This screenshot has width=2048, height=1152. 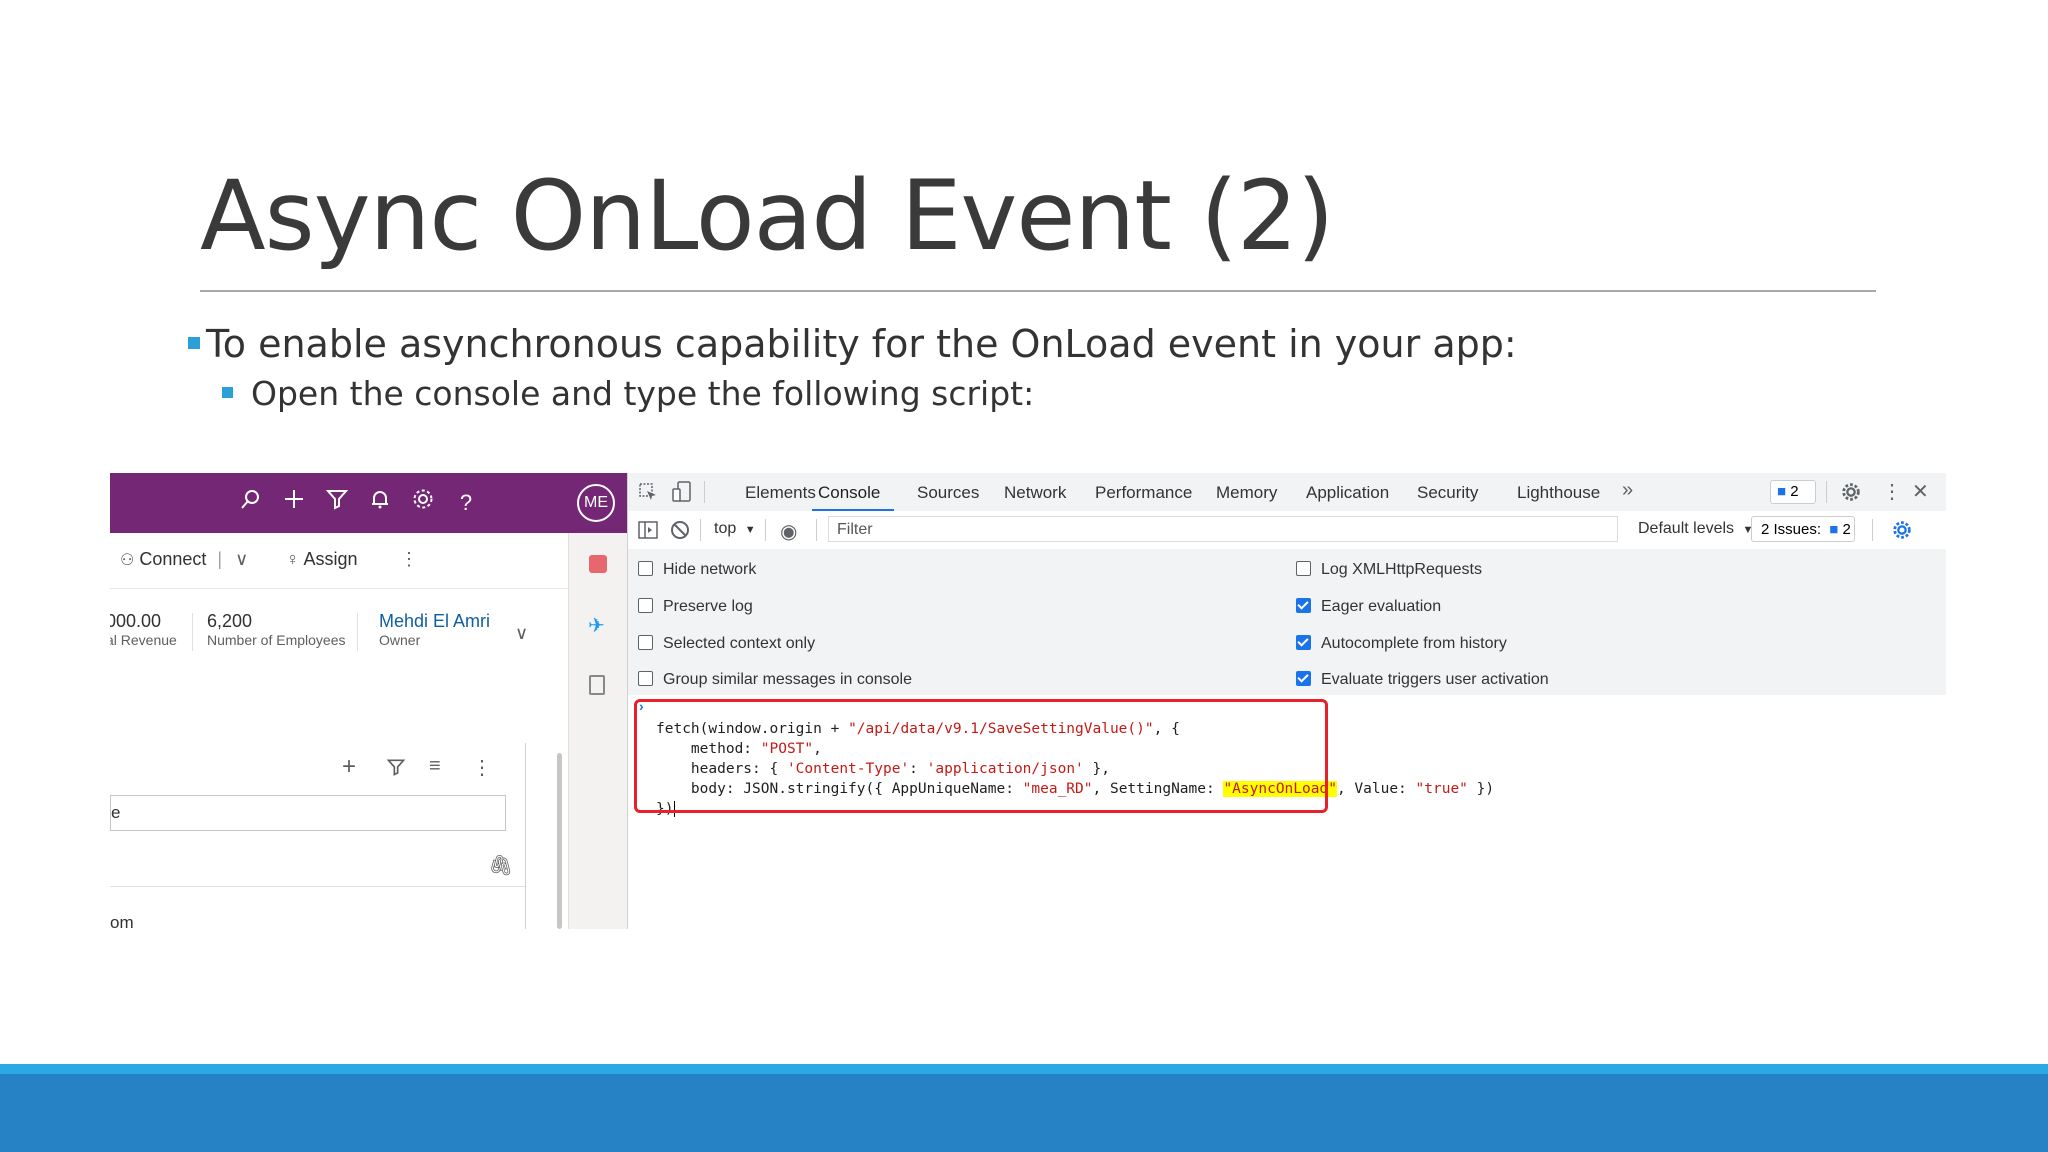 I want to click on filter-input: Filter, so click(x=1223, y=529).